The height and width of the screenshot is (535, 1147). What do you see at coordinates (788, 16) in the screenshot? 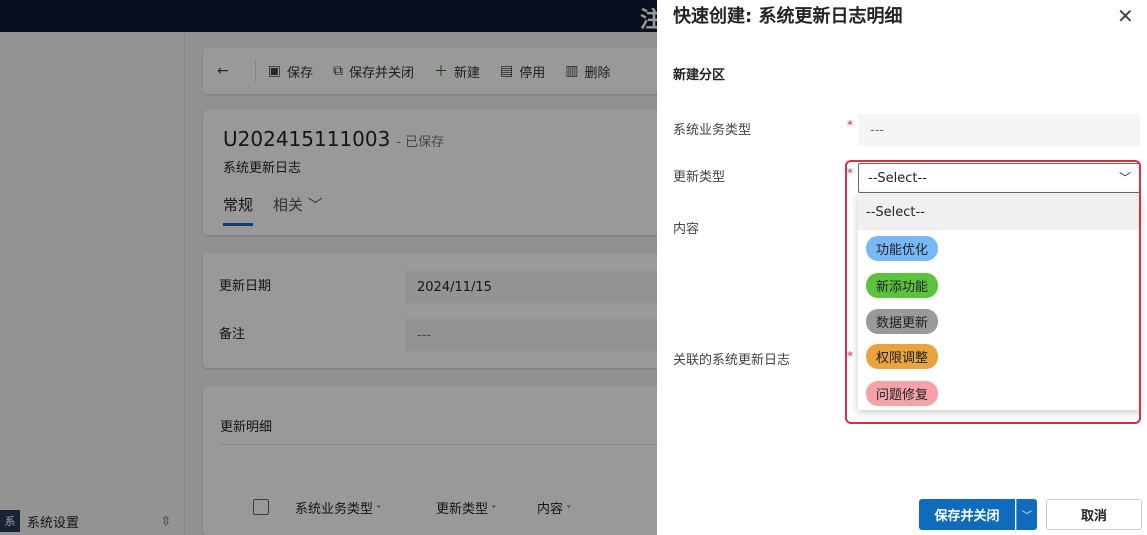
I see `panel-title: 快速创建: 系统更新日志明细` at bounding box center [788, 16].